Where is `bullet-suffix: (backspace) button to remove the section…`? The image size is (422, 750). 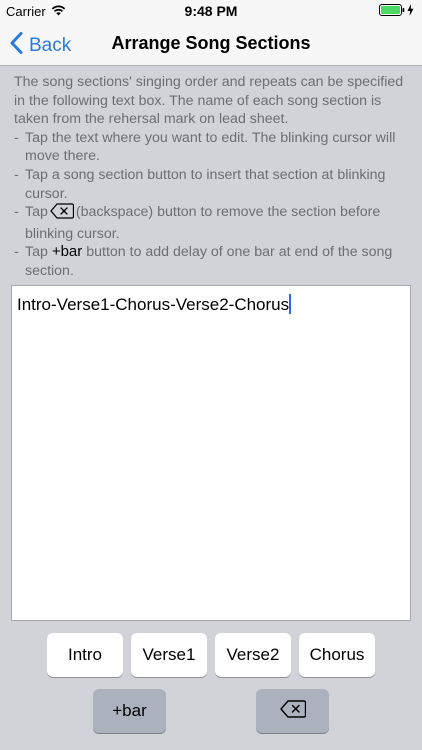 bullet-suffix: (backspace) button to remove the section… is located at coordinates (203, 223).